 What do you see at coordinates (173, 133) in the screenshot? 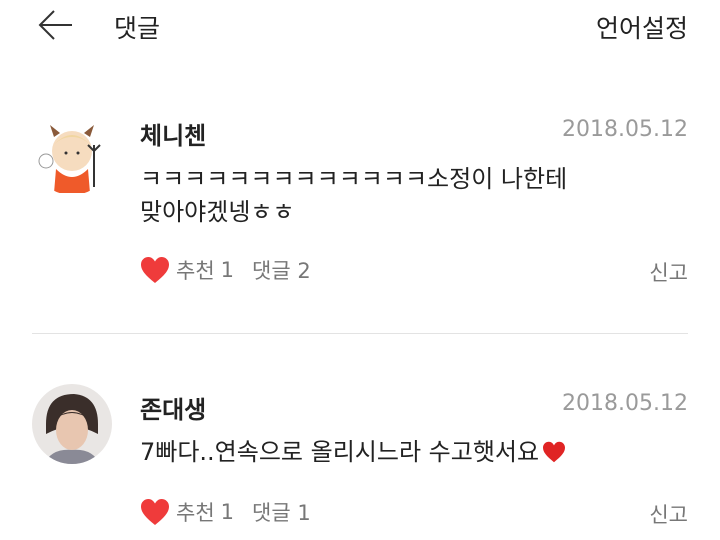
I see `comment-author: 체니첸` at bounding box center [173, 133].